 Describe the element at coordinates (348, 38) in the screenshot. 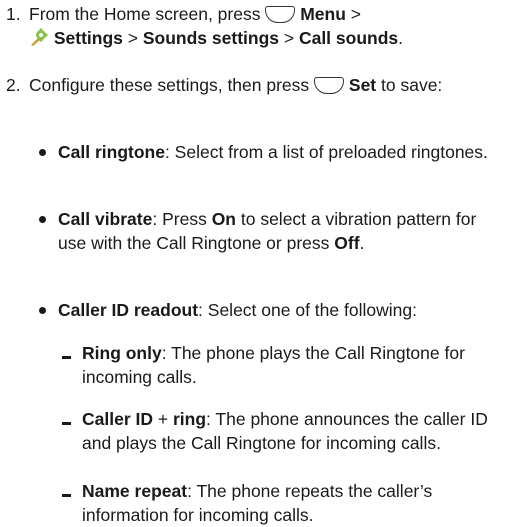

I see `call-sounds-label: Call sounds` at that location.